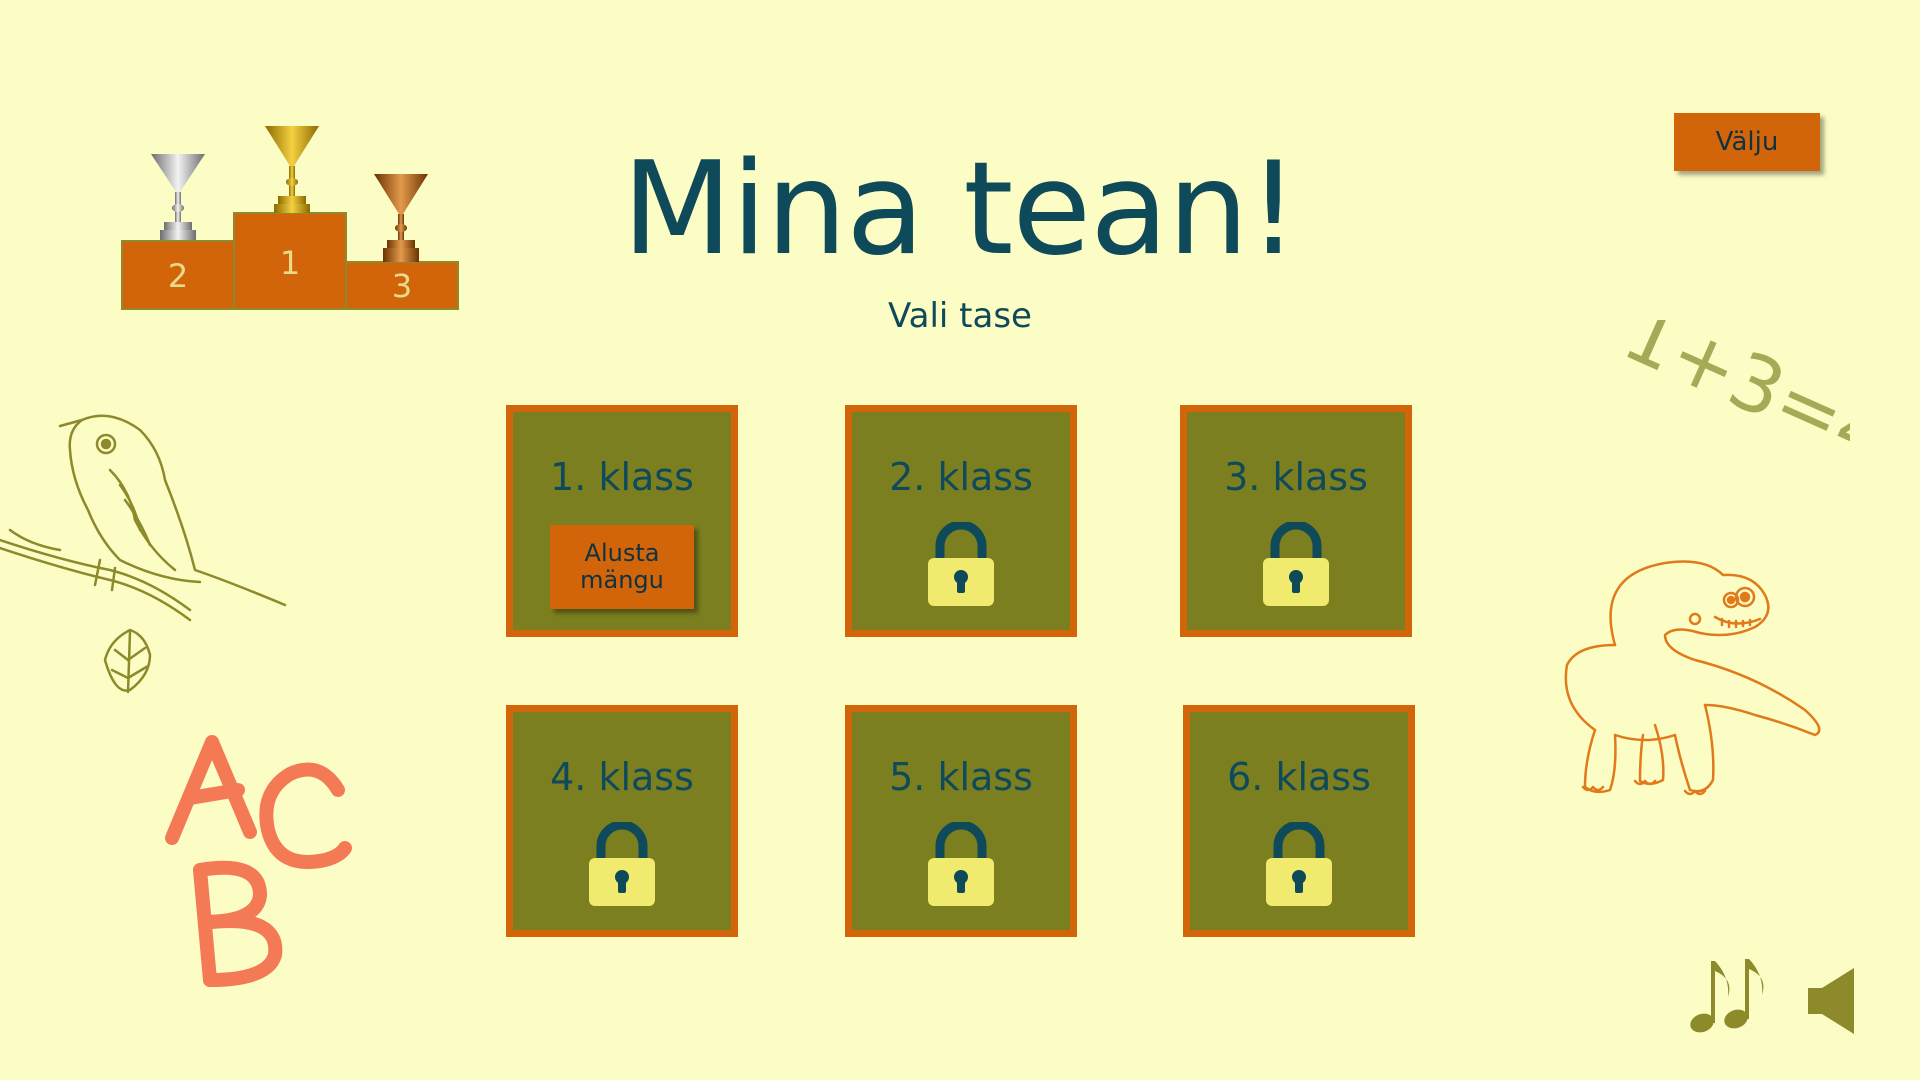 This screenshot has width=1920, height=1080. Describe the element at coordinates (1747, 142) in the screenshot. I see `exit-button: Välju` at that location.